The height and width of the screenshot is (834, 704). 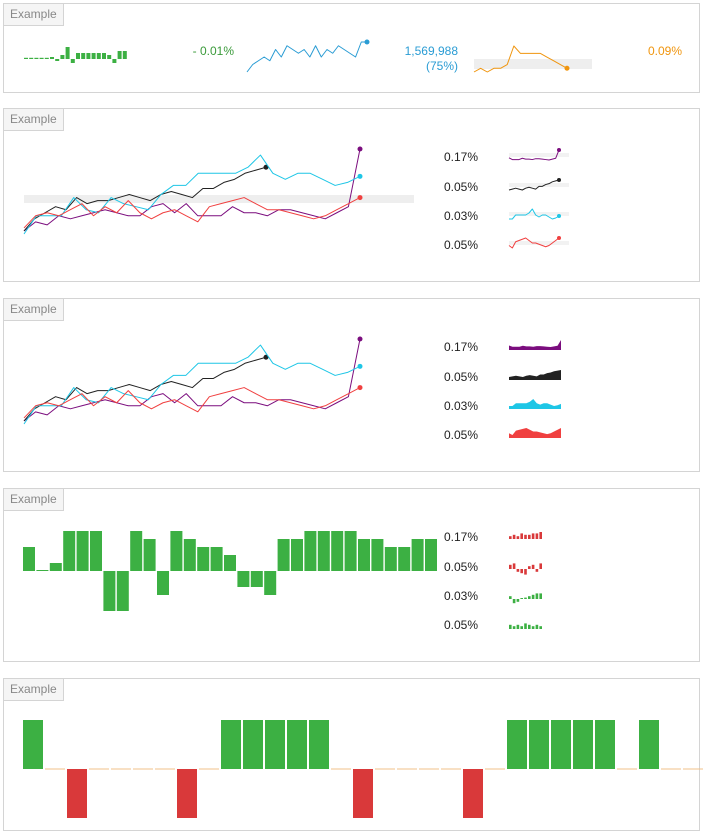 I want to click on legend-bar-sparklines, so click(x=525, y=580).